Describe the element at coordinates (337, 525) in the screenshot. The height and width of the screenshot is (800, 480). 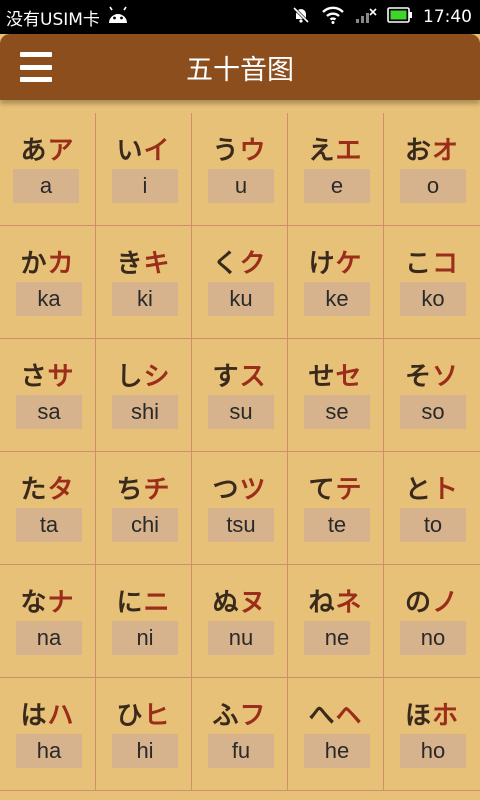
I see `romaji-label: te` at that location.